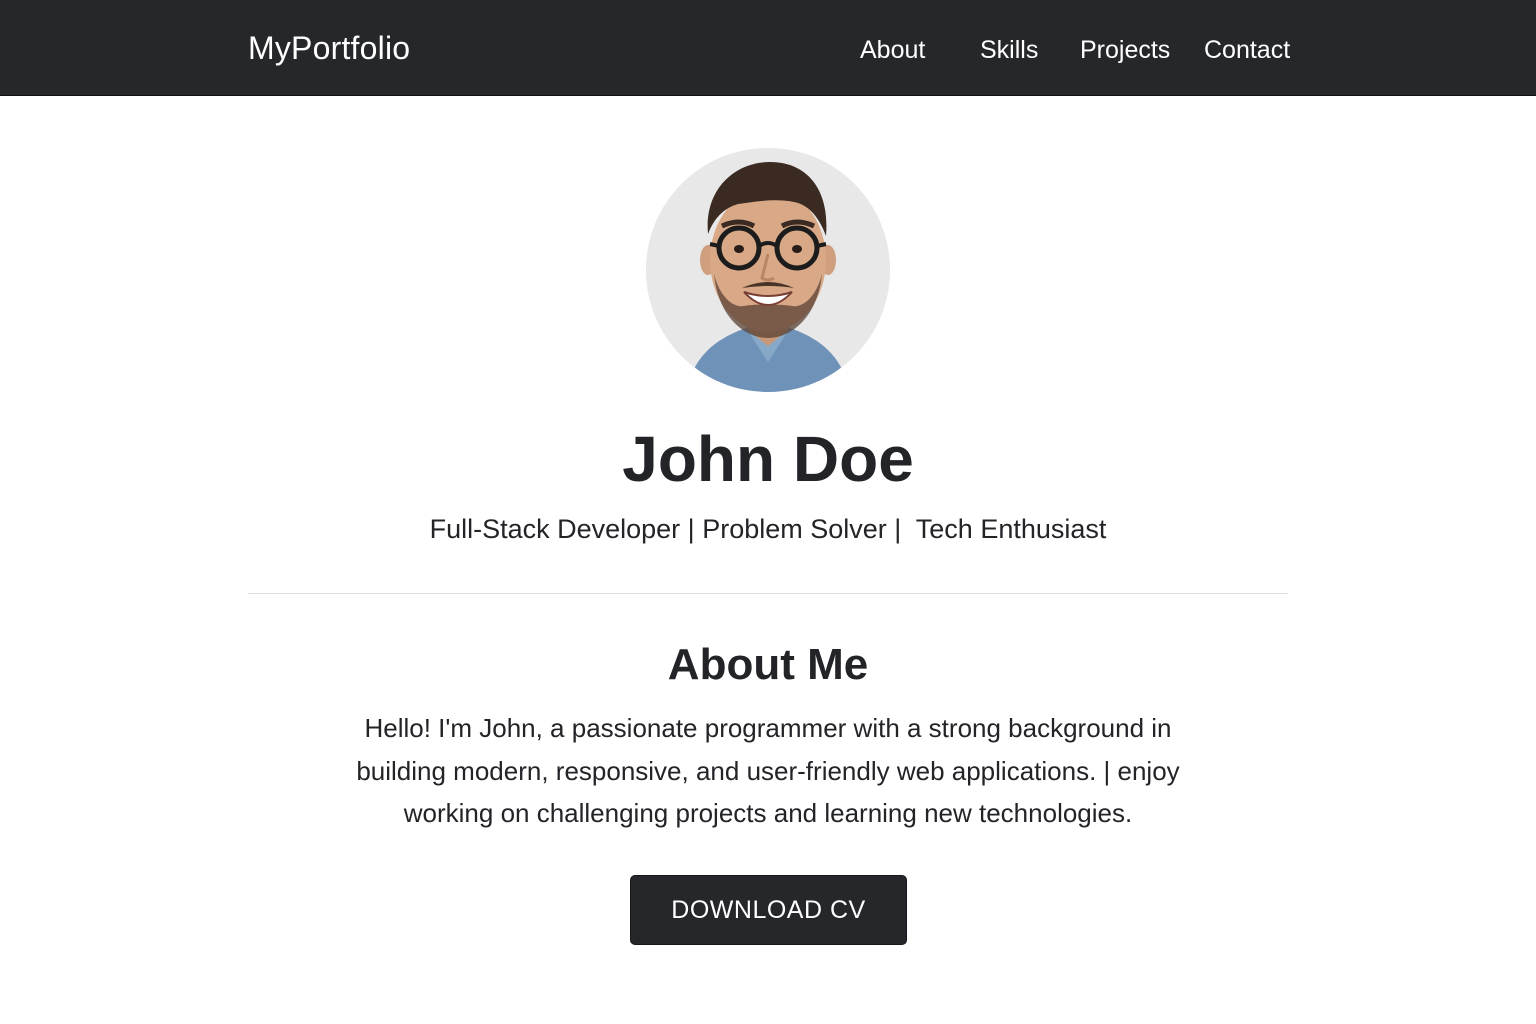 This screenshot has height=1024, width=1536. Describe the element at coordinates (892, 50) in the screenshot. I see `nav-link-about: About` at that location.